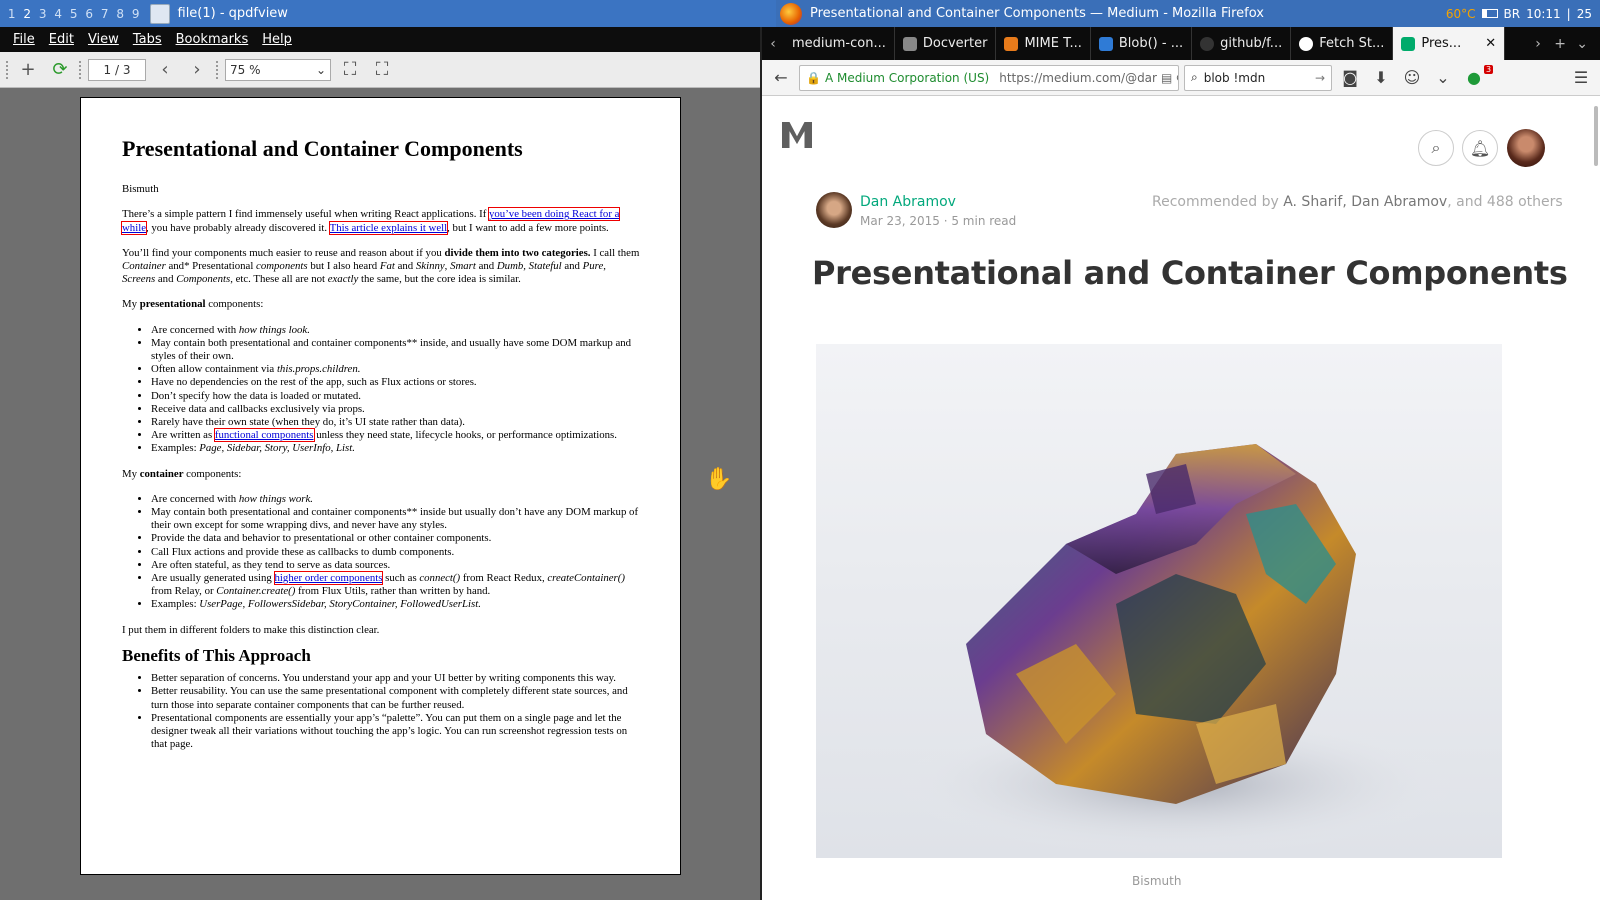 Image resolution: width=1600 pixels, height=900 pixels. What do you see at coordinates (245, 69) in the screenshot?
I see `zoom-value: 75 %` at bounding box center [245, 69].